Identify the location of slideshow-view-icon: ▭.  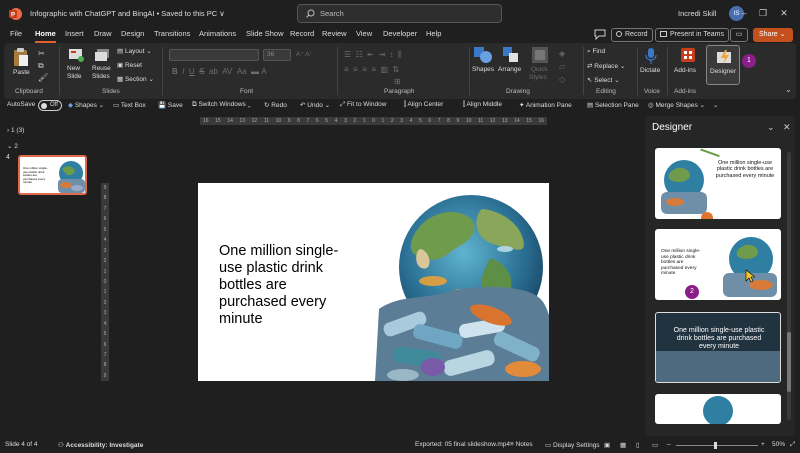
(655, 445).